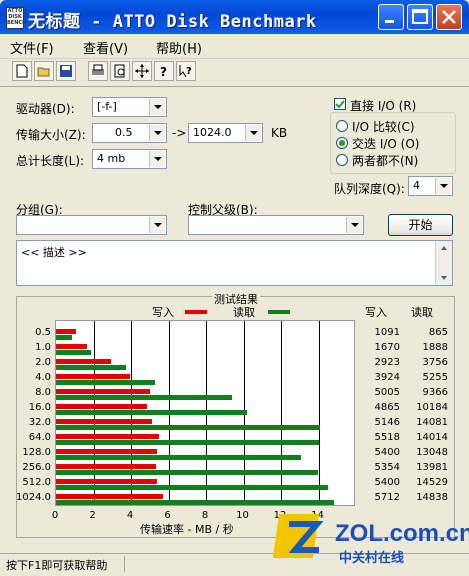 The image size is (469, 576). What do you see at coordinates (43, 347) in the screenshot?
I see `category-label: 1.0` at bounding box center [43, 347].